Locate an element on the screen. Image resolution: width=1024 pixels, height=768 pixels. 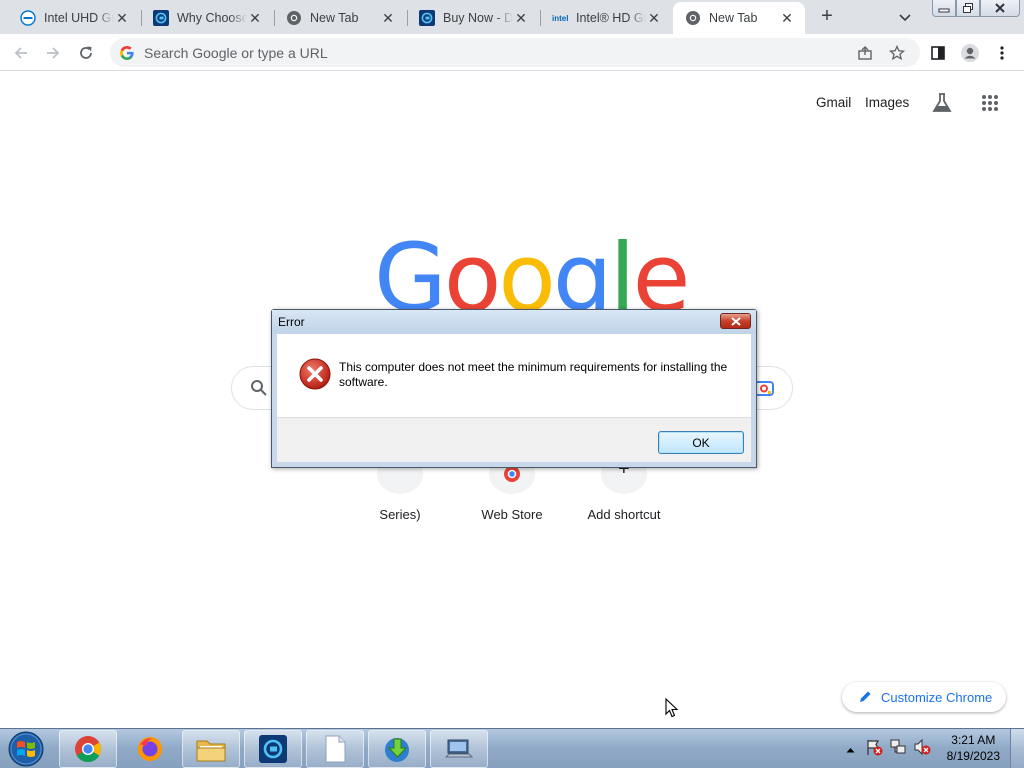
side-panel-icon is located at coordinates (938, 53).